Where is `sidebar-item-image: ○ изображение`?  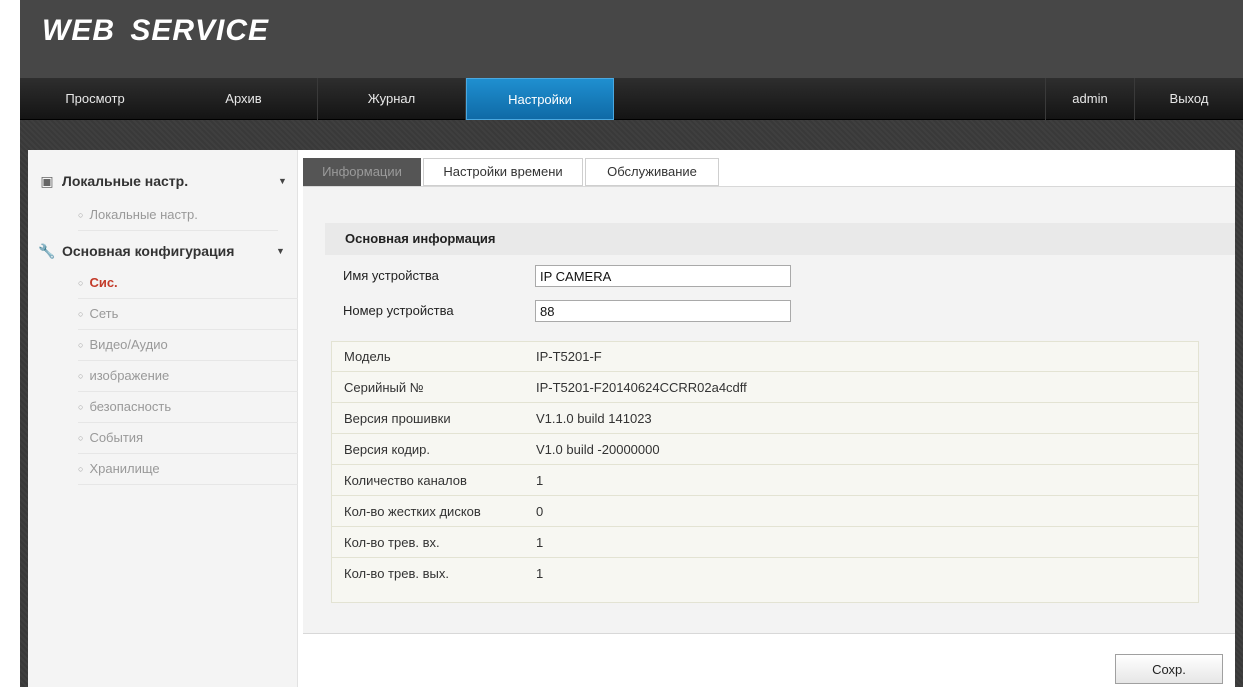 sidebar-item-image: ○ изображение is located at coordinates (188, 376).